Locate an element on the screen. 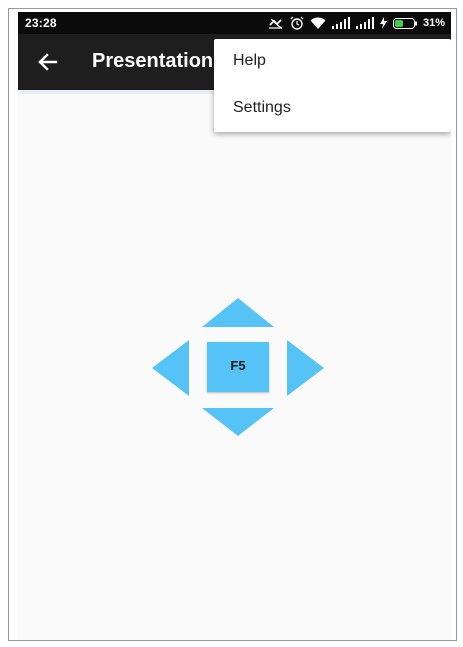 The height and width of the screenshot is (647, 463). menu-item-label: Settings is located at coordinates (262, 107).